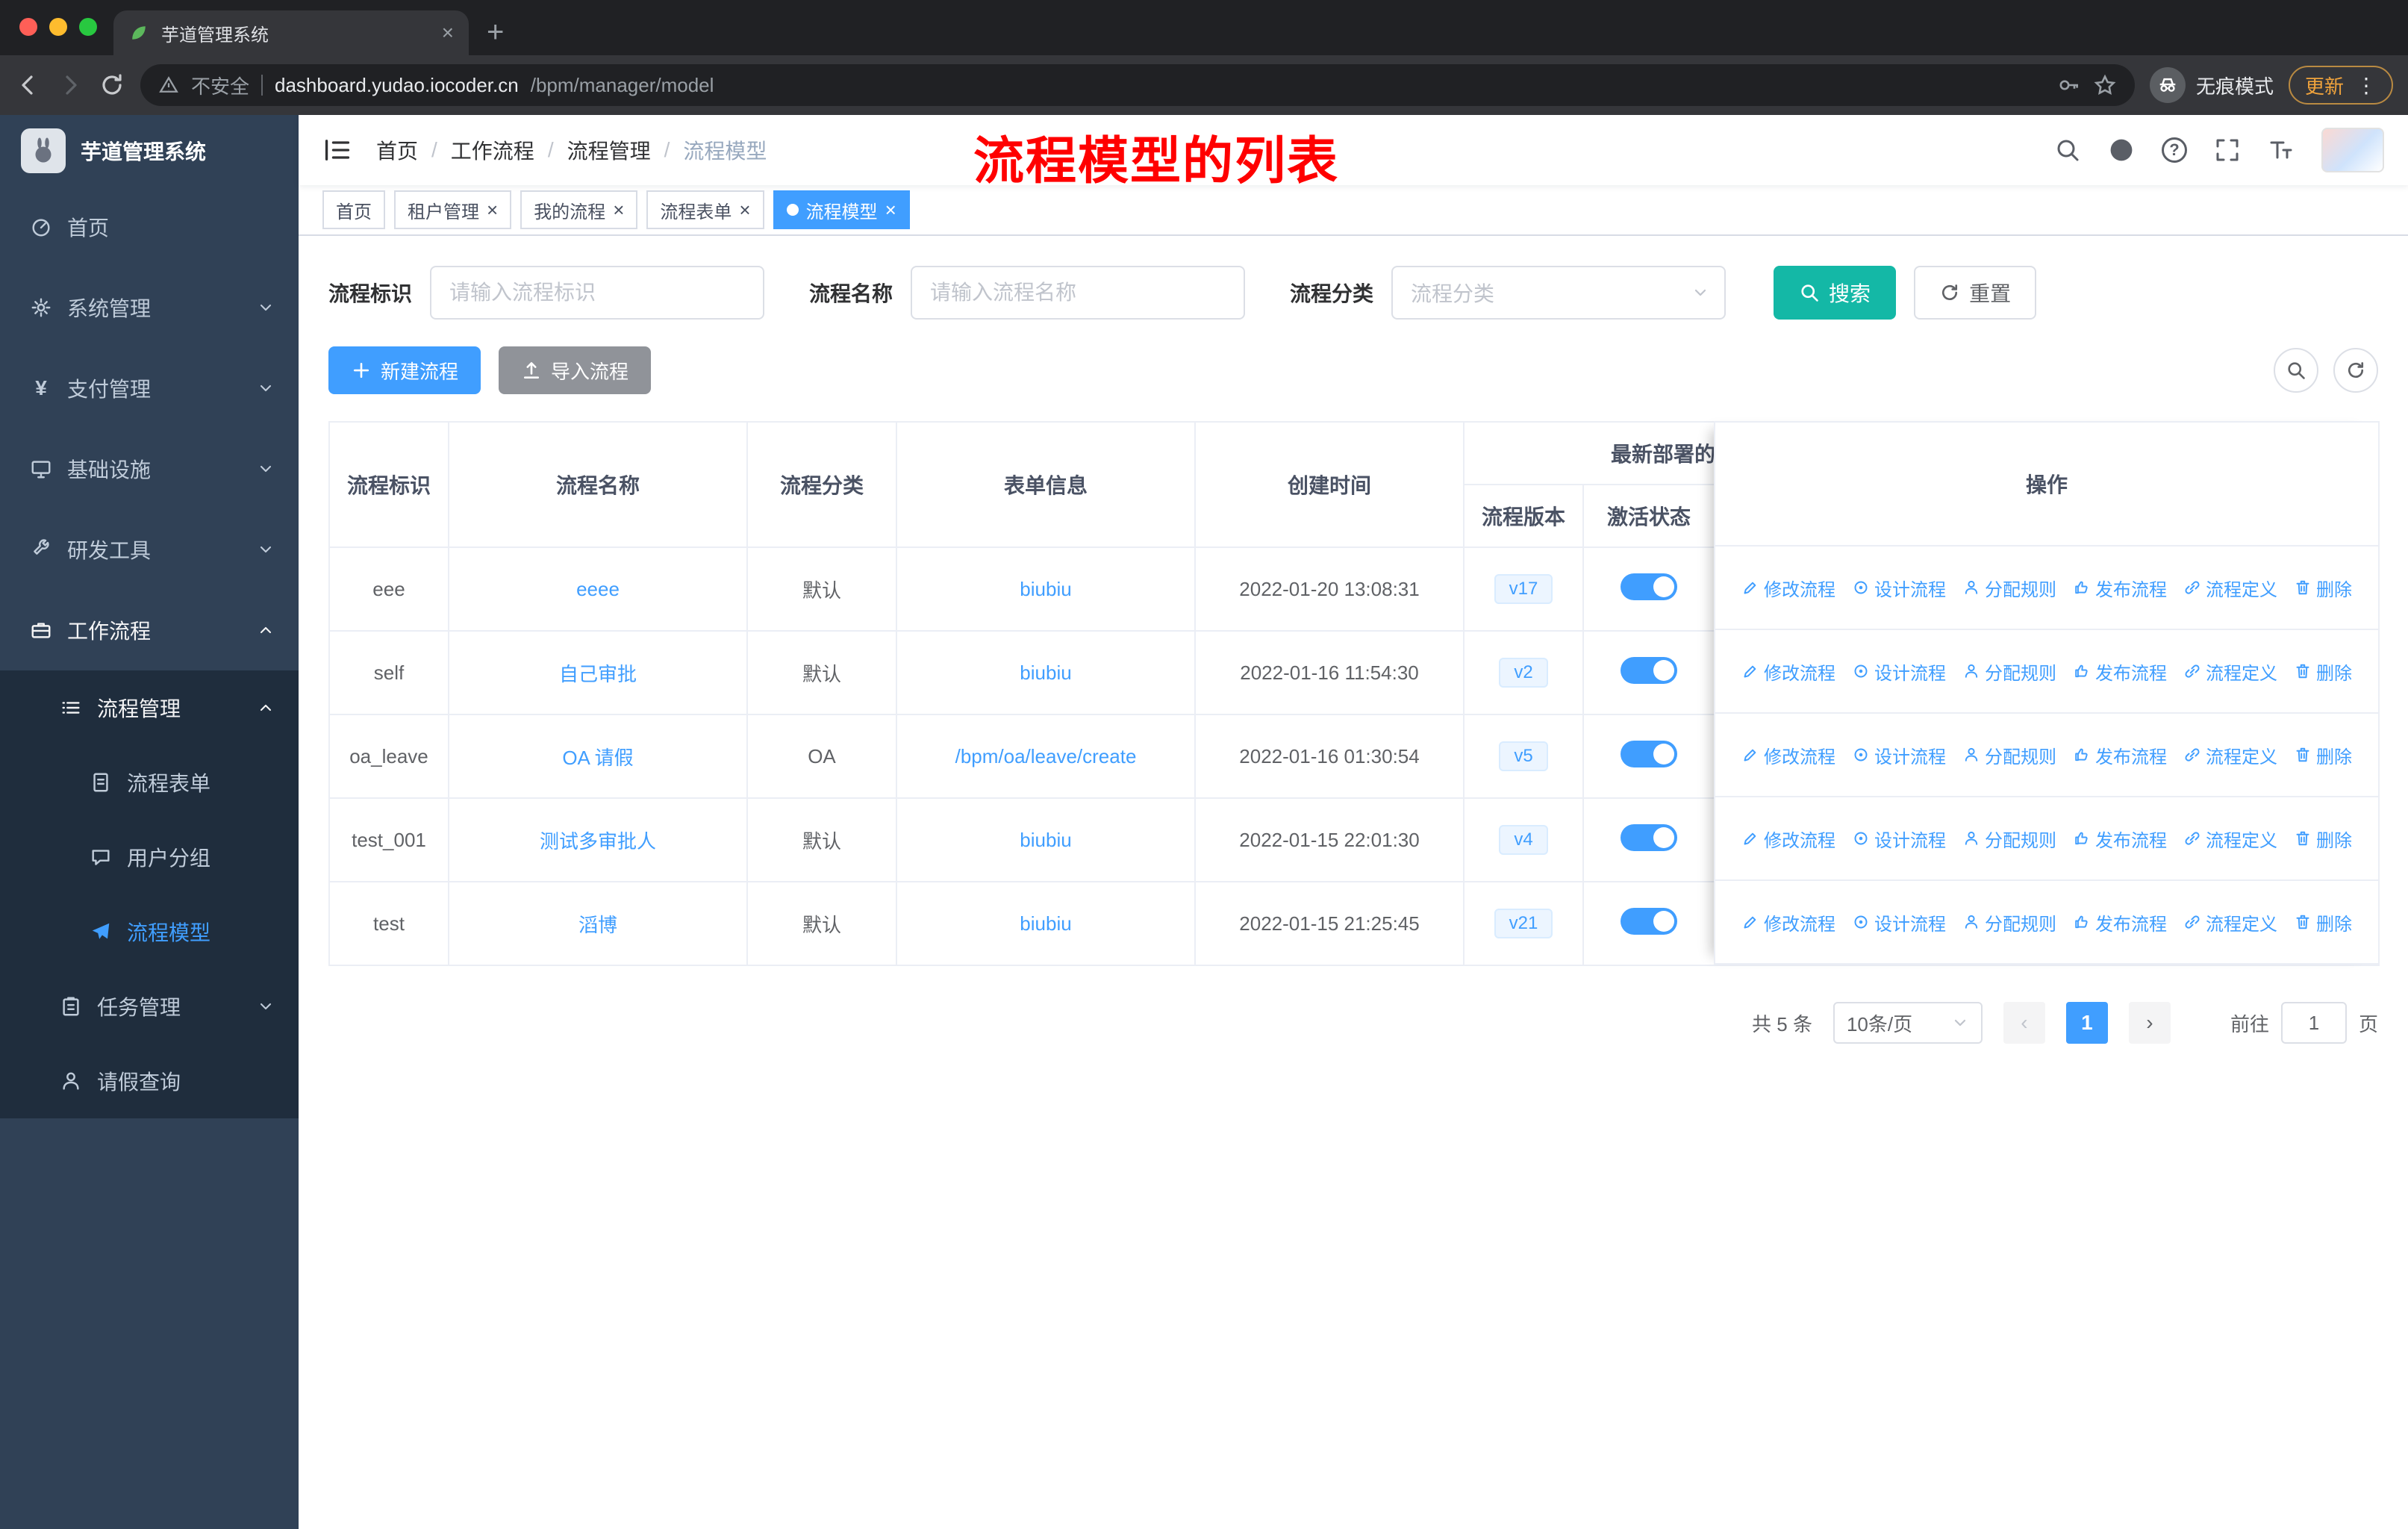  What do you see at coordinates (149, 1006) in the screenshot?
I see `sidebar-item-task-management: 任务管理` at bounding box center [149, 1006].